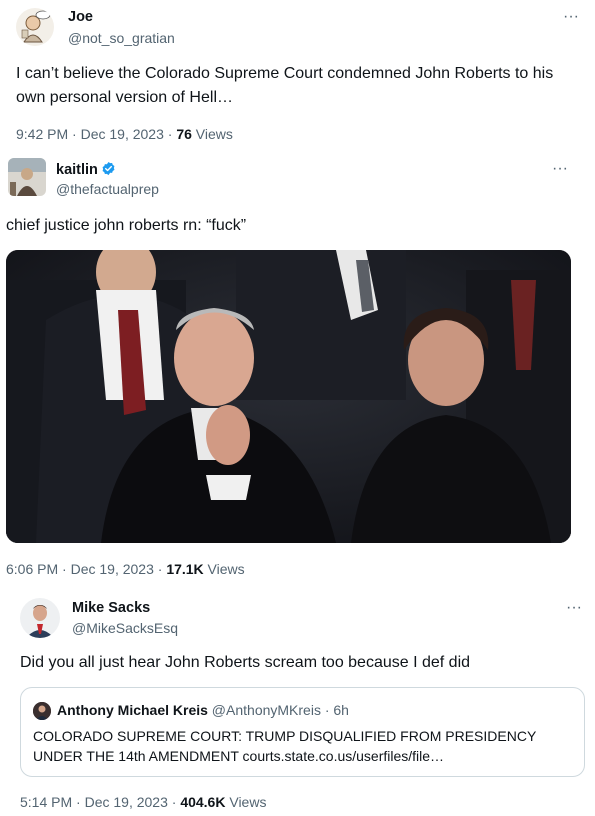 The height and width of the screenshot is (816, 595). I want to click on display-name-row: kaitlin, so click(86, 169).